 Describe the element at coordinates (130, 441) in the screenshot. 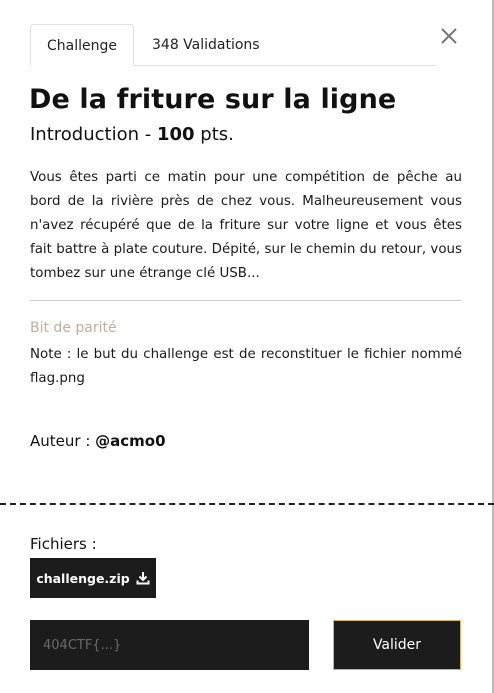

I see `author-name: @acmo0` at that location.